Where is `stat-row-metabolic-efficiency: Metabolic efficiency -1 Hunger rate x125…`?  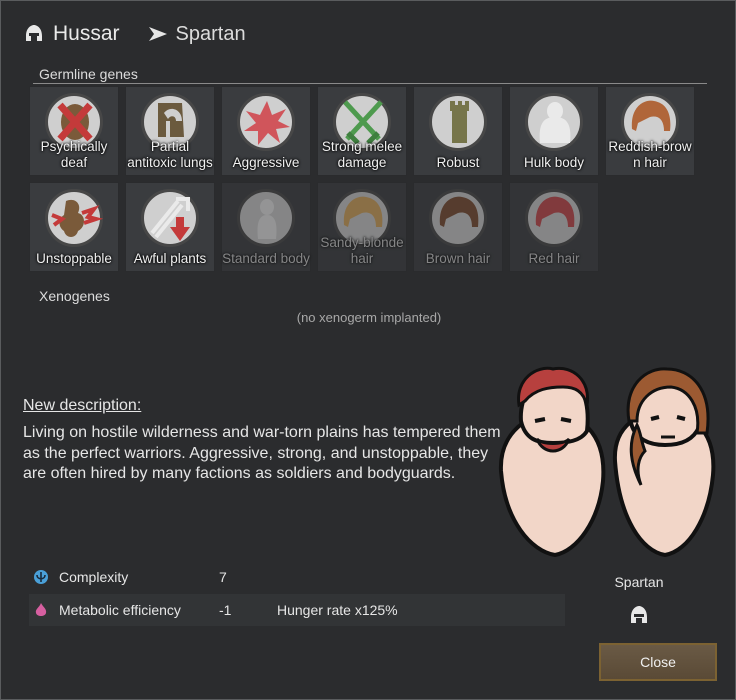
stat-row-metabolic-efficiency: Metabolic efficiency -1 Hunger rate x125… is located at coordinates (297, 610).